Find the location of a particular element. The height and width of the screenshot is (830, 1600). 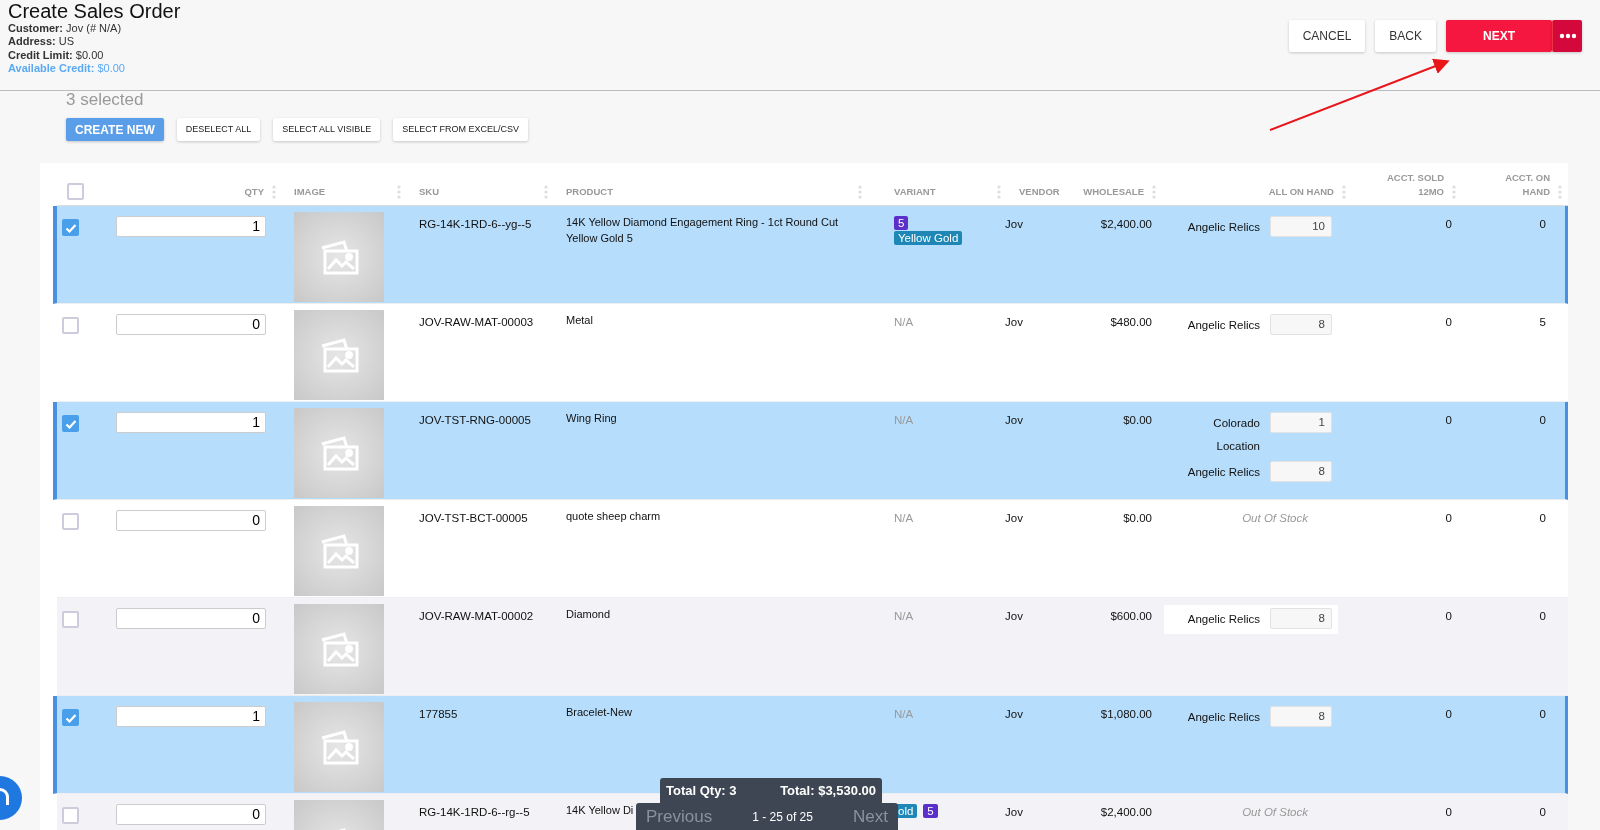

sku-cell-text: JOV-RAW-MAT-00003 is located at coordinates (476, 322).